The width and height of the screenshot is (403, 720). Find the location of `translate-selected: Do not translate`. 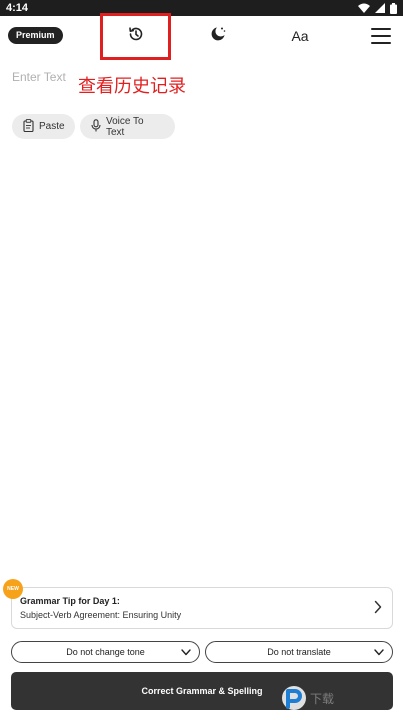

translate-selected: Do not translate is located at coordinates (299, 652).